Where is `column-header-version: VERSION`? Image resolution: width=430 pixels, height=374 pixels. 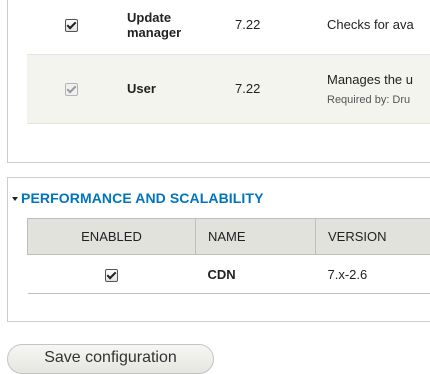 column-header-version: VERSION is located at coordinates (373, 237).